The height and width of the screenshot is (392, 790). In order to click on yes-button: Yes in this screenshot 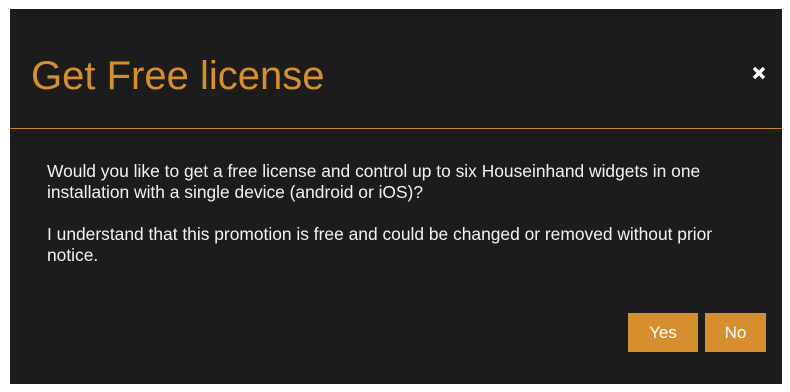, I will do `click(663, 332)`.